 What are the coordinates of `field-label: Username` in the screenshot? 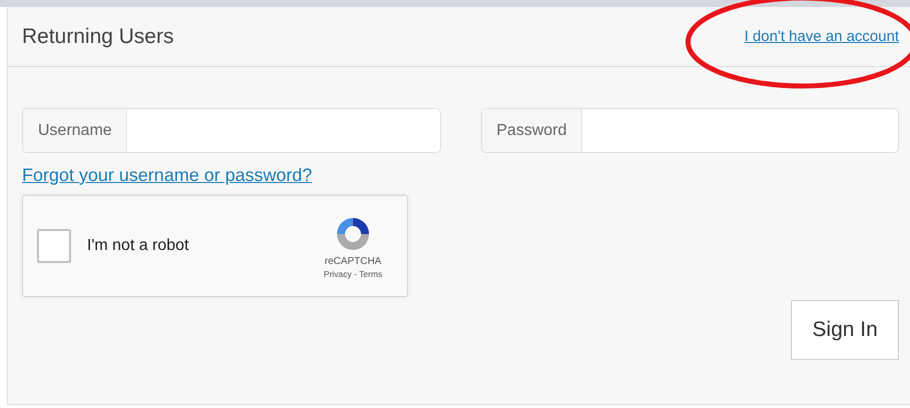 It's located at (75, 130).